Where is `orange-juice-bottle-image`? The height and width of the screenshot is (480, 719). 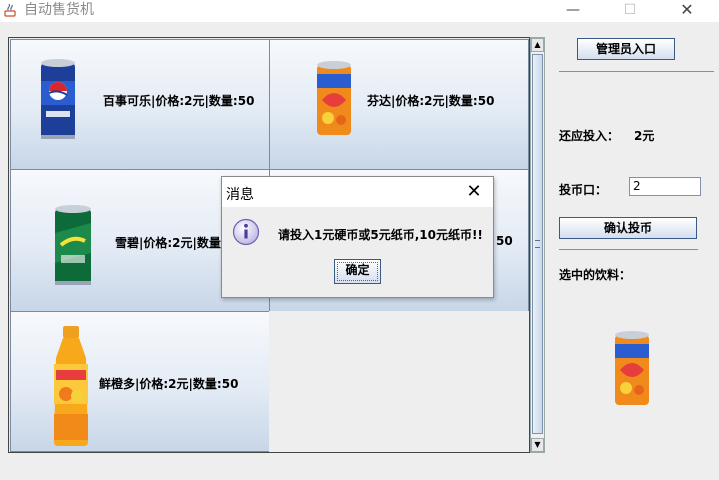 orange-juice-bottle-image is located at coordinates (71, 386).